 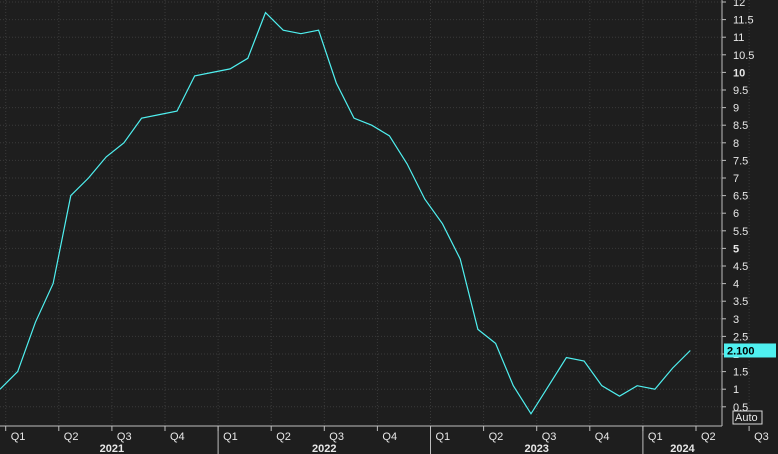 I want to click on y-tick-label: 6.5, so click(x=740, y=197).